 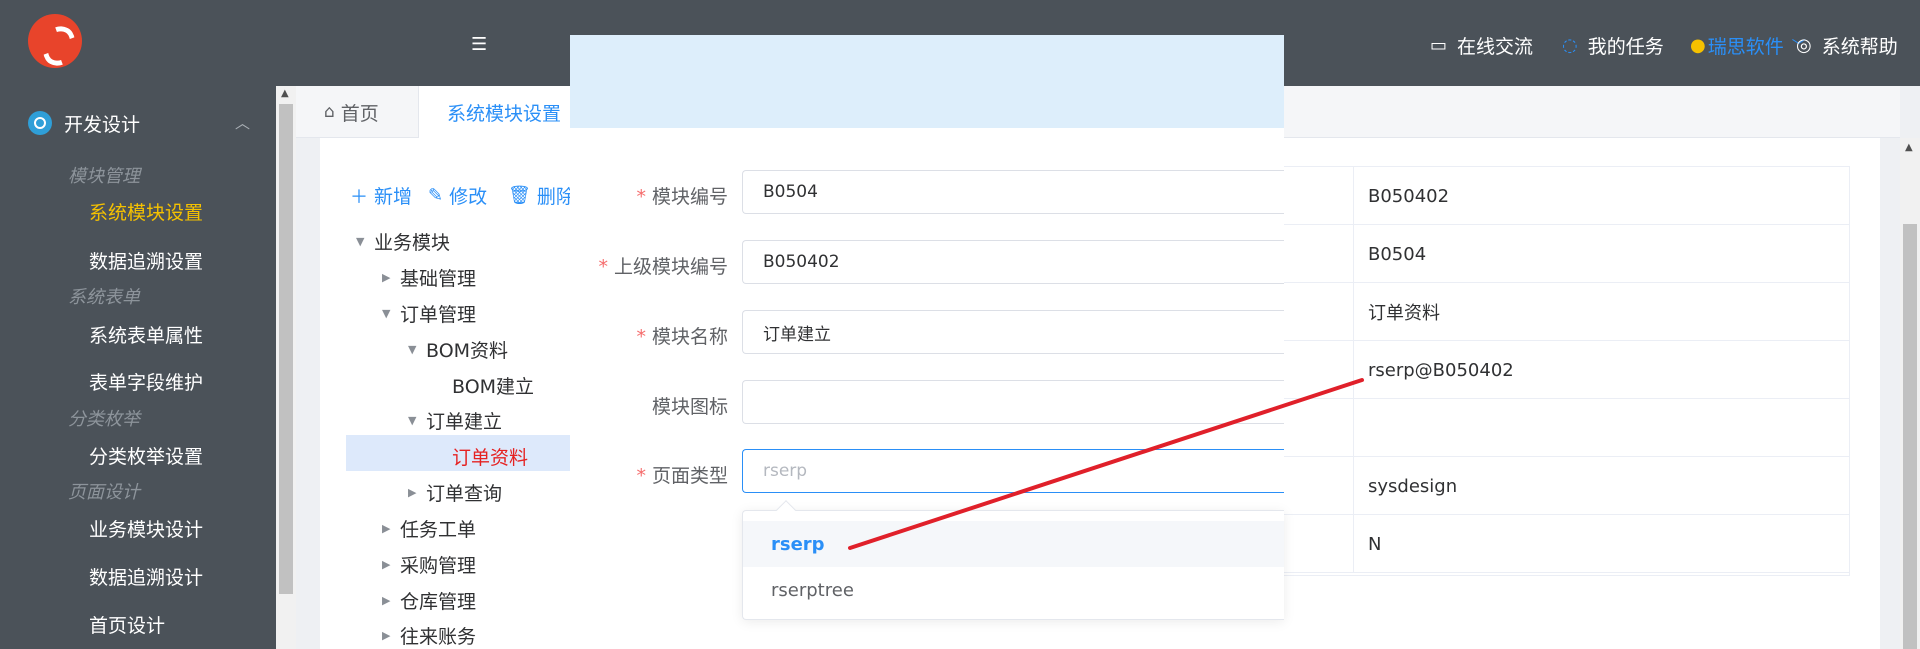 I want to click on page-type-label: * 页面类型, so click(x=682, y=476).